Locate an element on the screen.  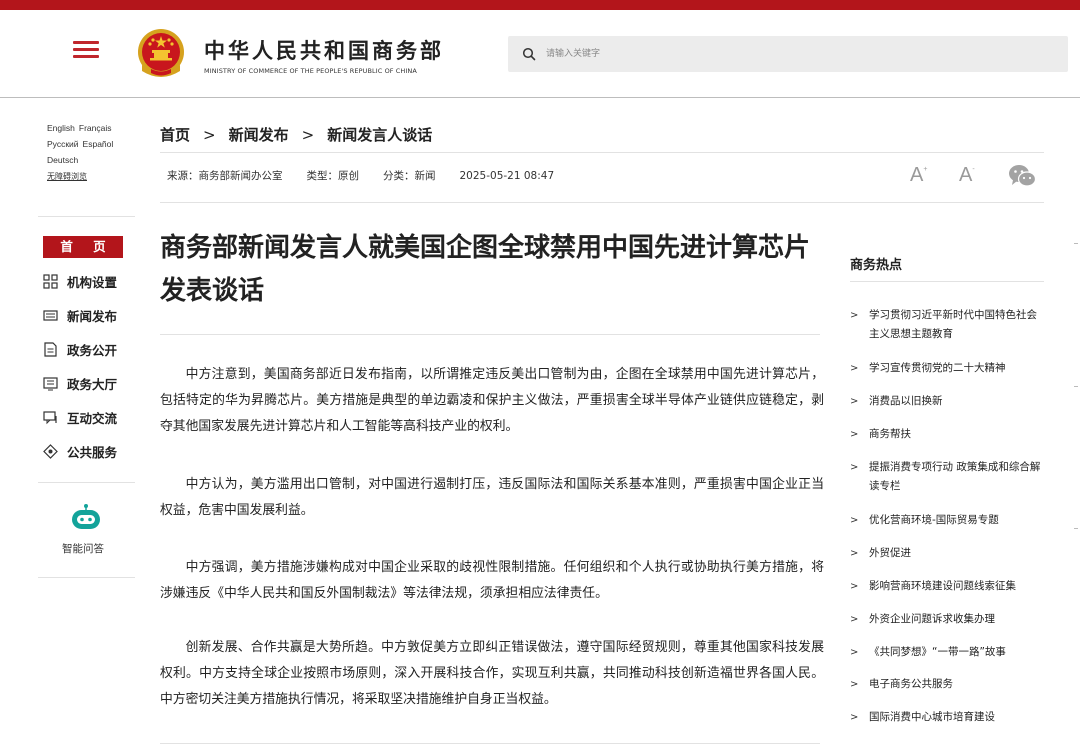
top-red-bar is located at coordinates (540, 5).